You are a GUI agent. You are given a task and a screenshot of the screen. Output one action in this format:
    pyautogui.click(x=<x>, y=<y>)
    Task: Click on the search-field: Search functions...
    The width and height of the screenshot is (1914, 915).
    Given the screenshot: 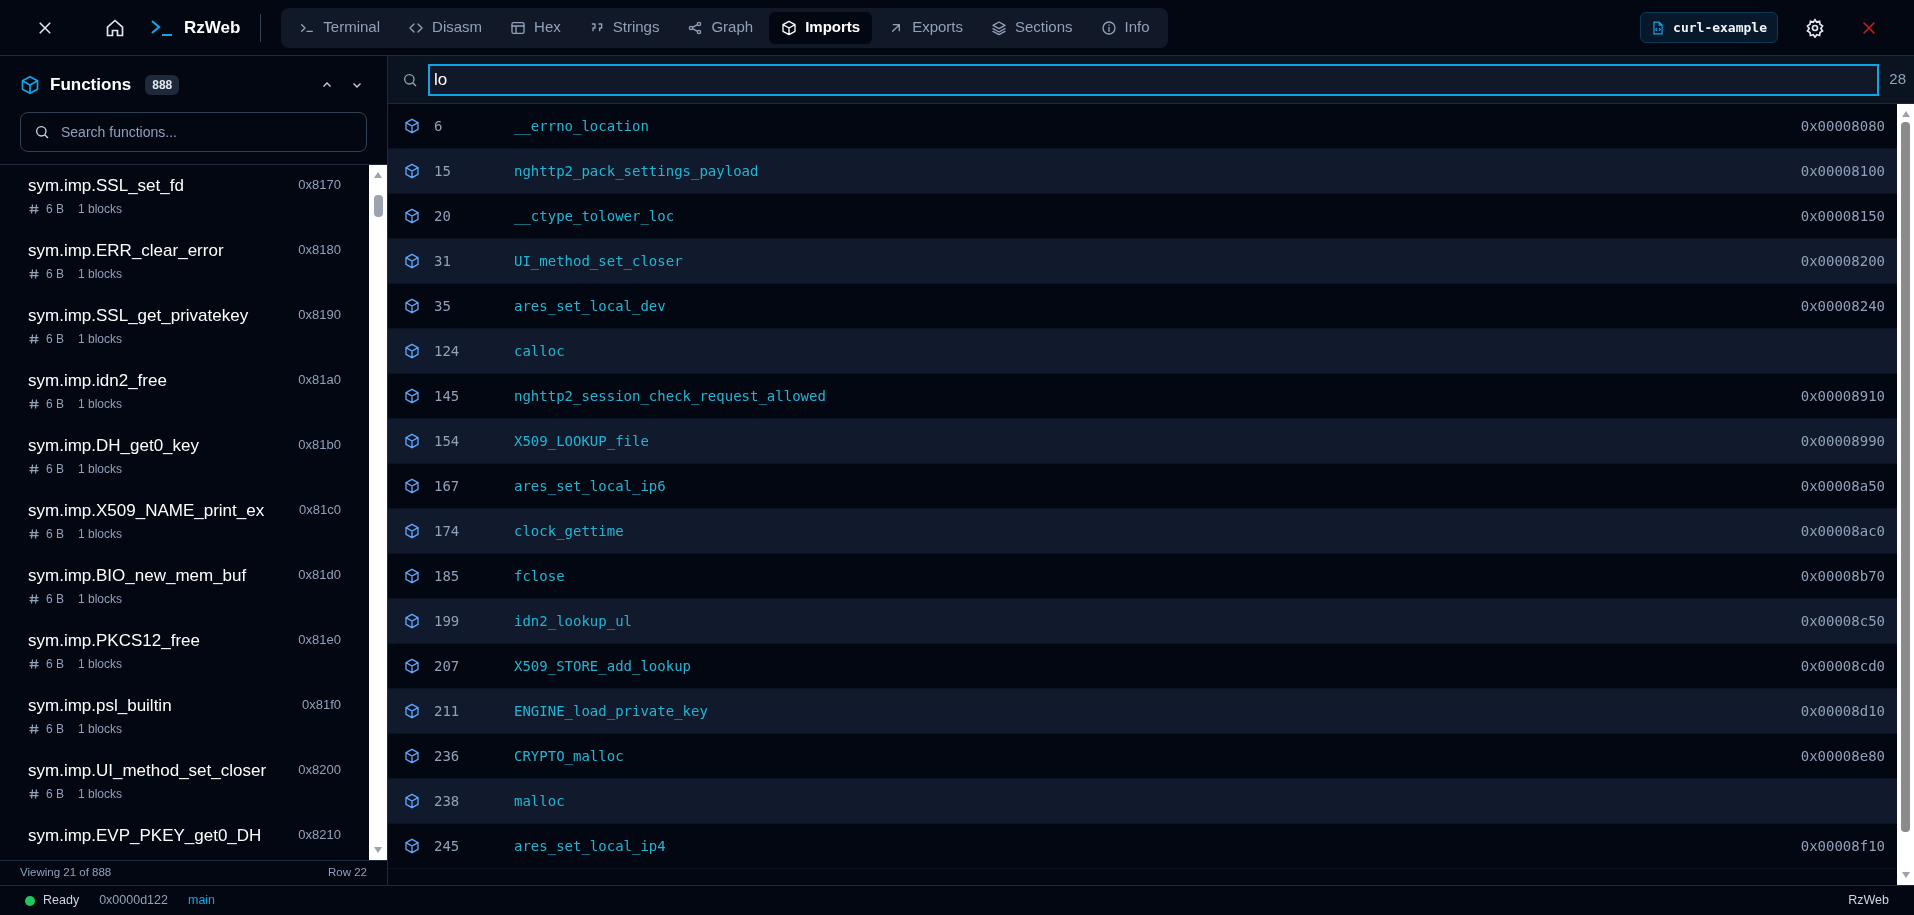 What is the action you would take?
    pyautogui.click(x=193, y=132)
    